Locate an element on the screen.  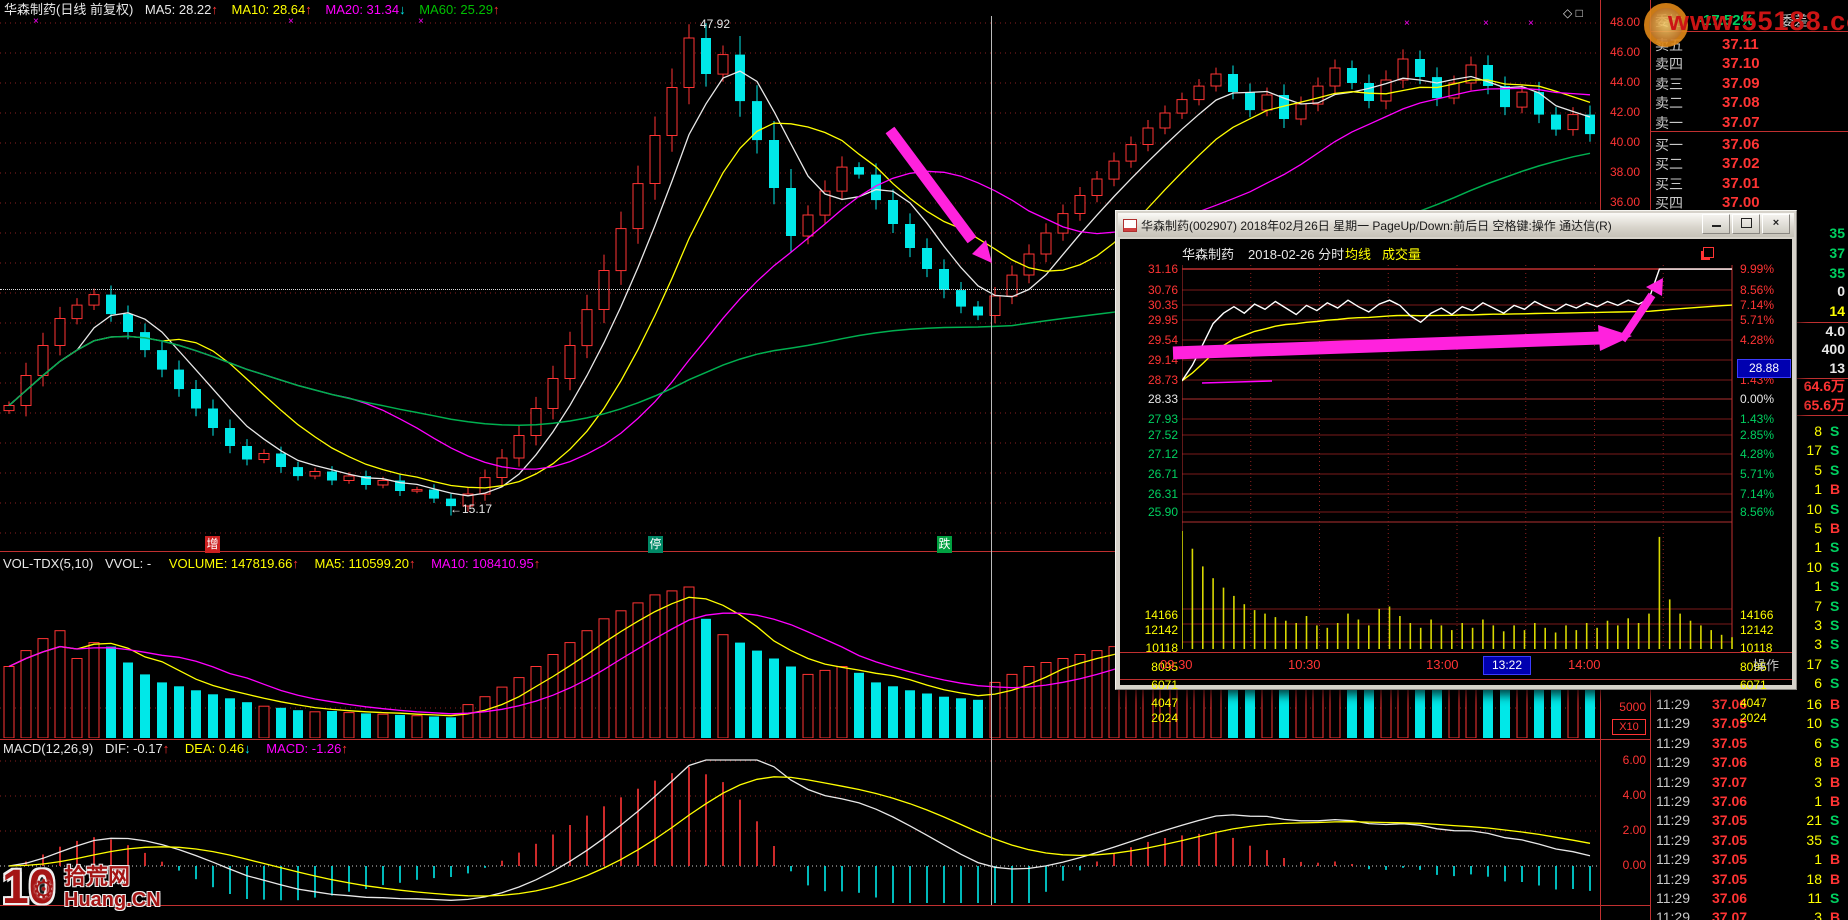
popup-price-label: 27.12 is located at coordinates (1162, 454).